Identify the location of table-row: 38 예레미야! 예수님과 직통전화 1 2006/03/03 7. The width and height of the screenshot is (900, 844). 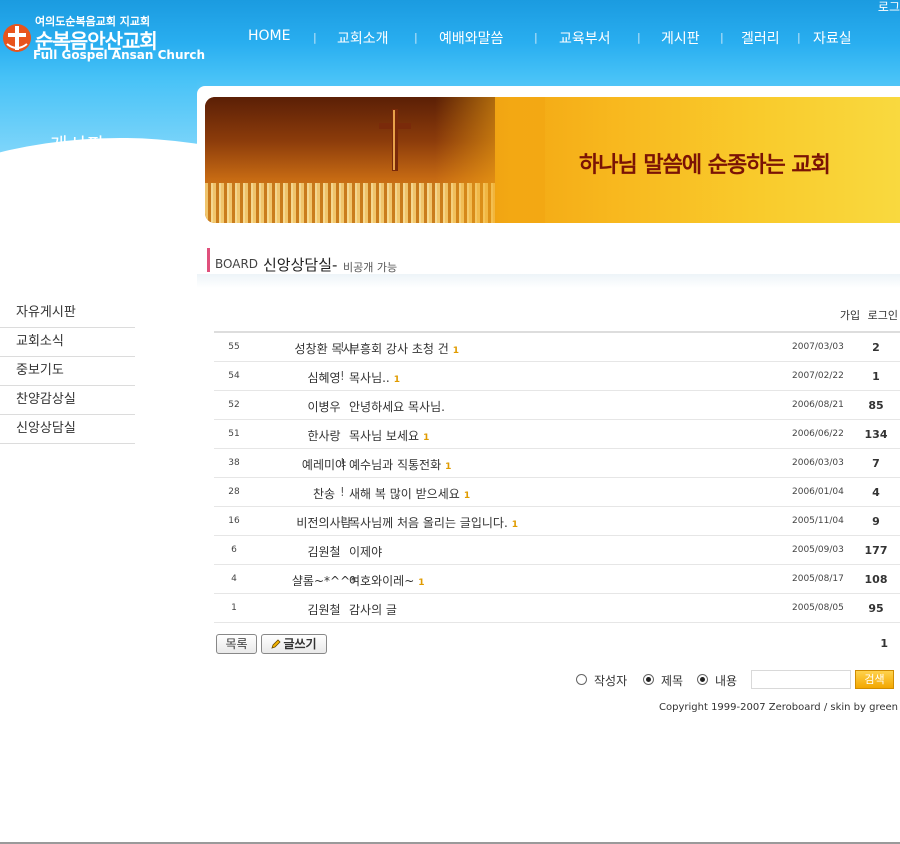
(557, 463).